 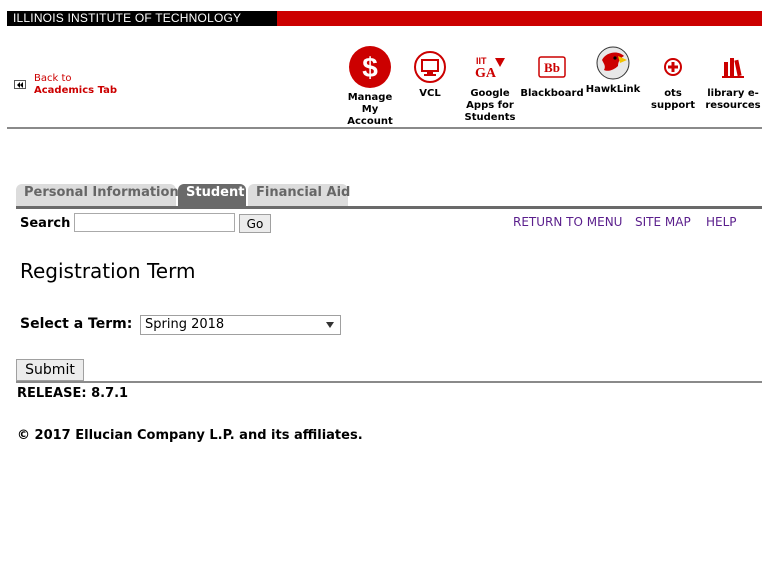 I want to click on site-map-link: SITE MAP, so click(x=663, y=222).